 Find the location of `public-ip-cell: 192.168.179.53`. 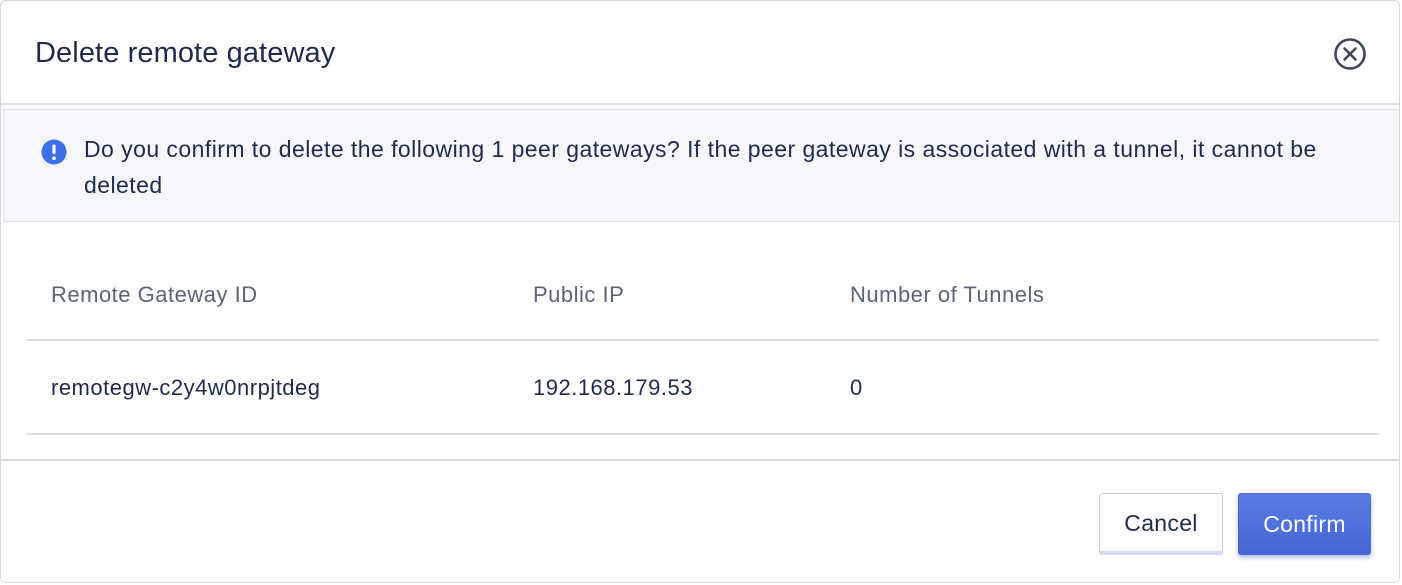

public-ip-cell: 192.168.179.53 is located at coordinates (613, 387).